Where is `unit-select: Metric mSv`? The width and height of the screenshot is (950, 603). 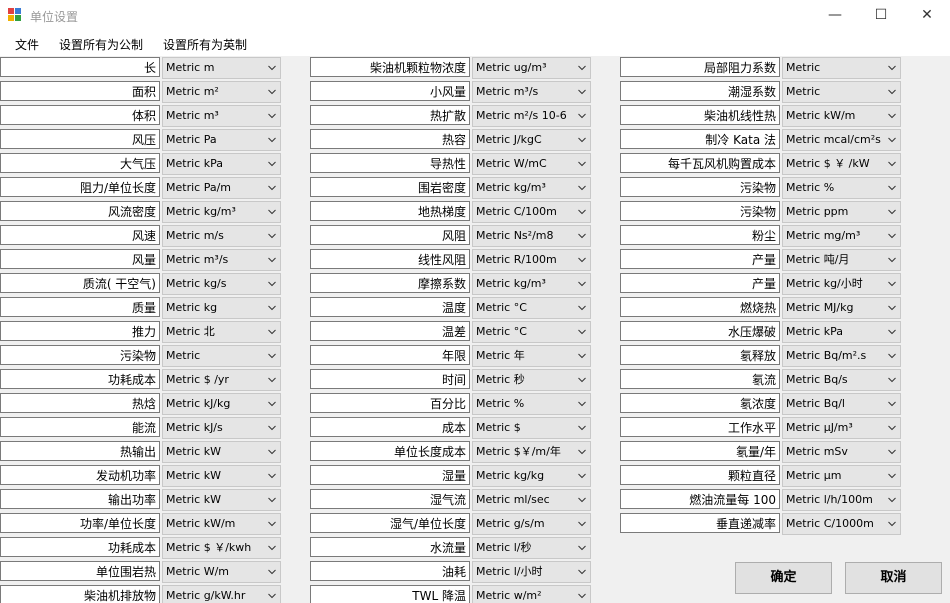 unit-select: Metric mSv is located at coordinates (841, 452).